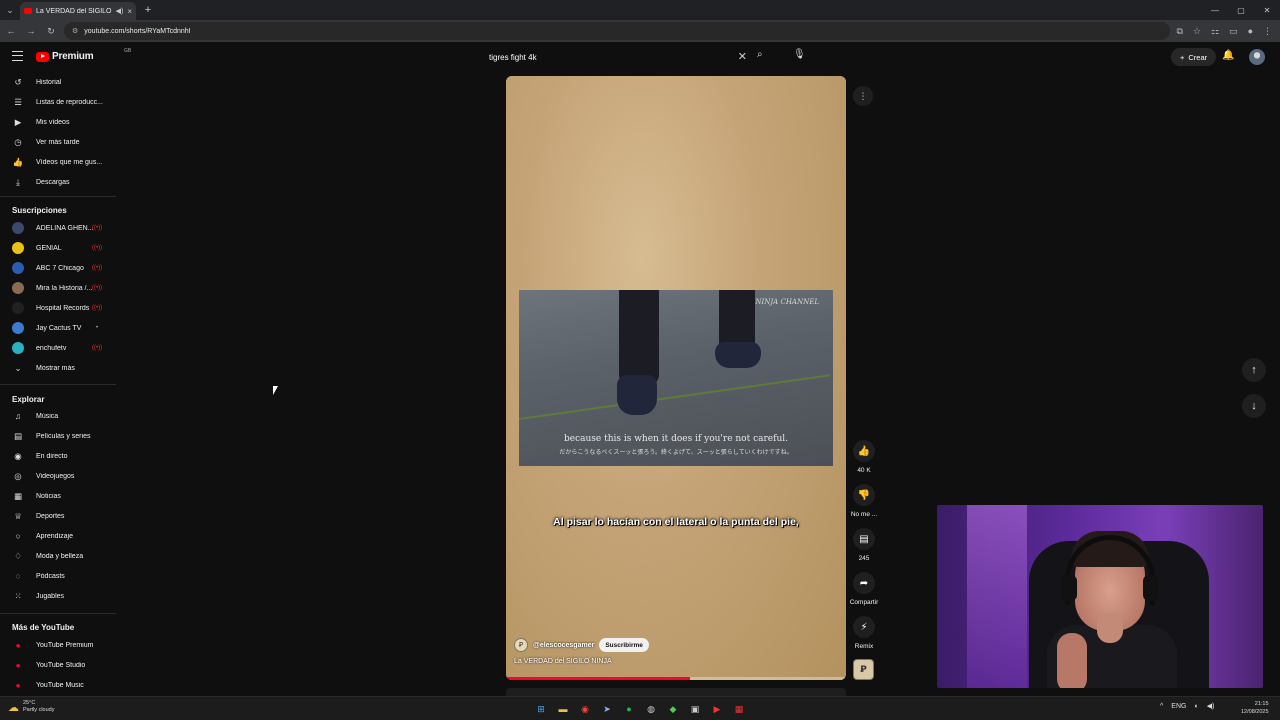  Describe the element at coordinates (640, 10) in the screenshot. I see `browser-tab-bar: ⌄ La VERDAD del SIGILO NIN ◀) × + — ▢ ✕` at that location.